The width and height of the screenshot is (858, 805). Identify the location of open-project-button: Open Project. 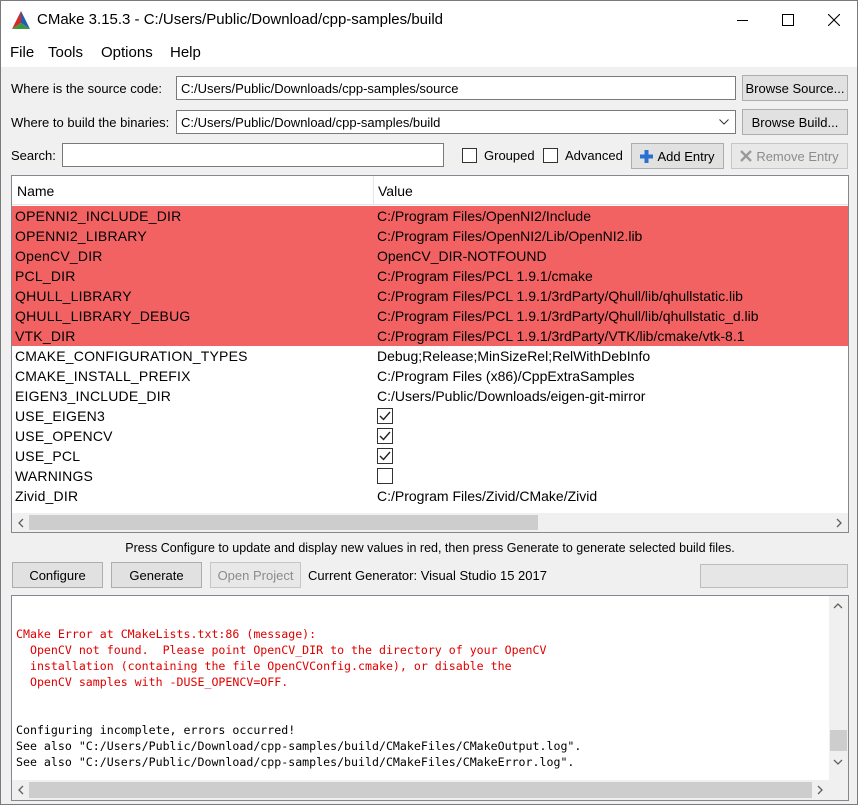
(255, 575).